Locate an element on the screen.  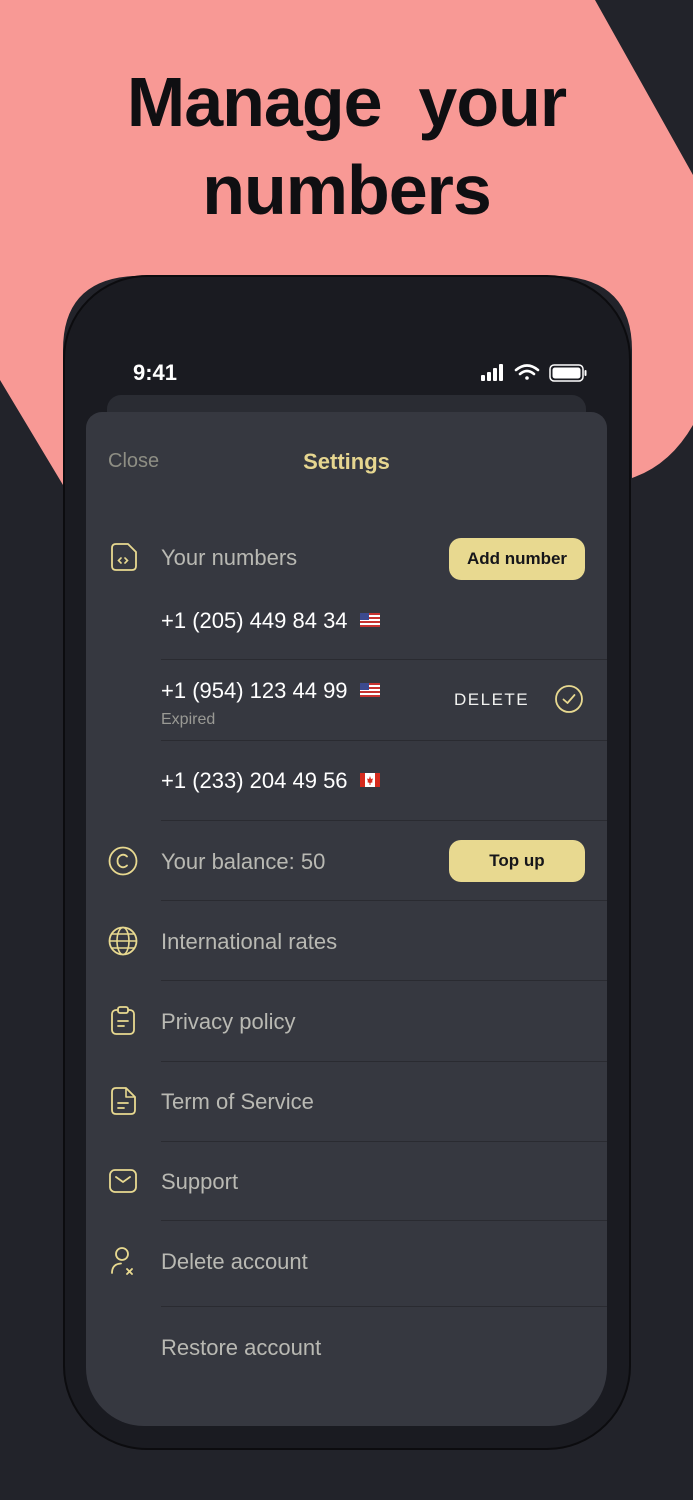
page-title: Settings is located at coordinates (346, 461).